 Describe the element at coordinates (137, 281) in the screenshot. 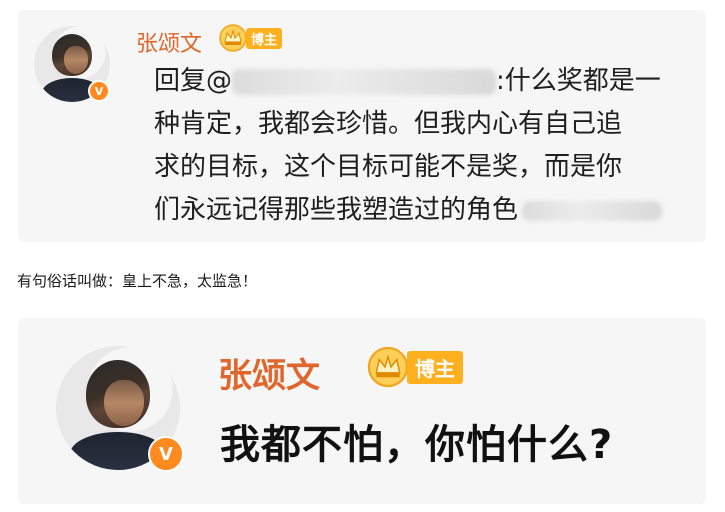

I see `caption-text: 有句俗话叫做：皇上不急，太监急！` at that location.